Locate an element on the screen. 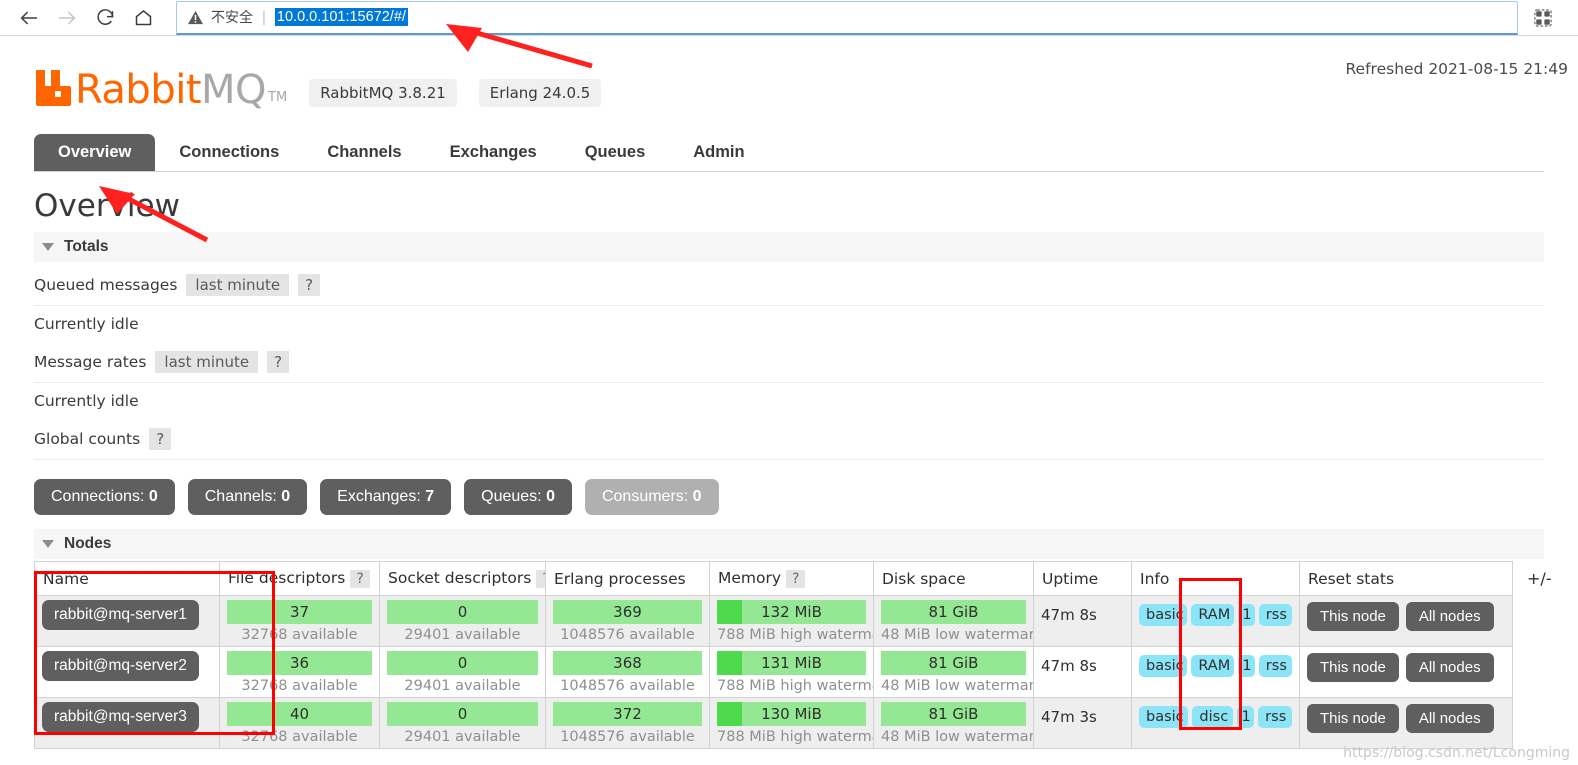  count-badge-connections: Connections: 0 is located at coordinates (104, 497).